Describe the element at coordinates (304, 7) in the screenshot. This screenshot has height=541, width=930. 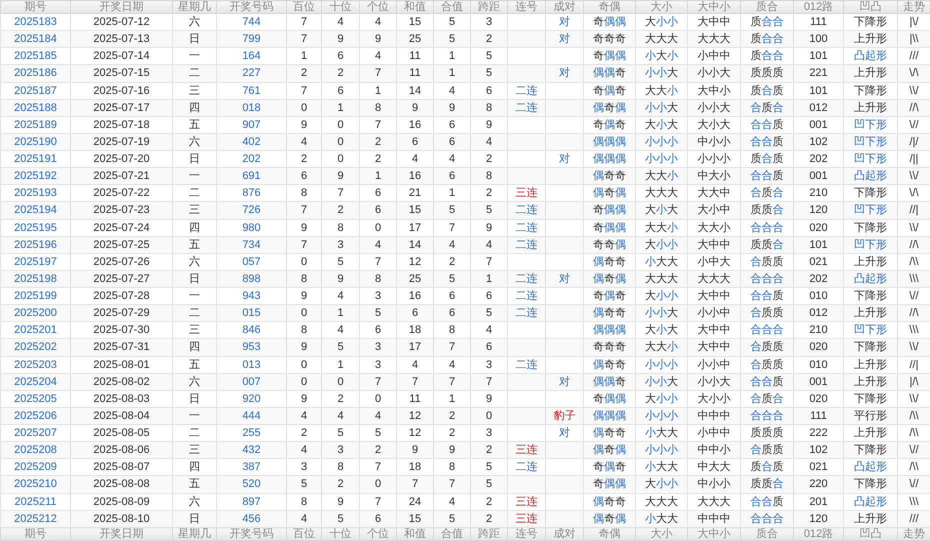
I see `column-header: 百位` at that location.